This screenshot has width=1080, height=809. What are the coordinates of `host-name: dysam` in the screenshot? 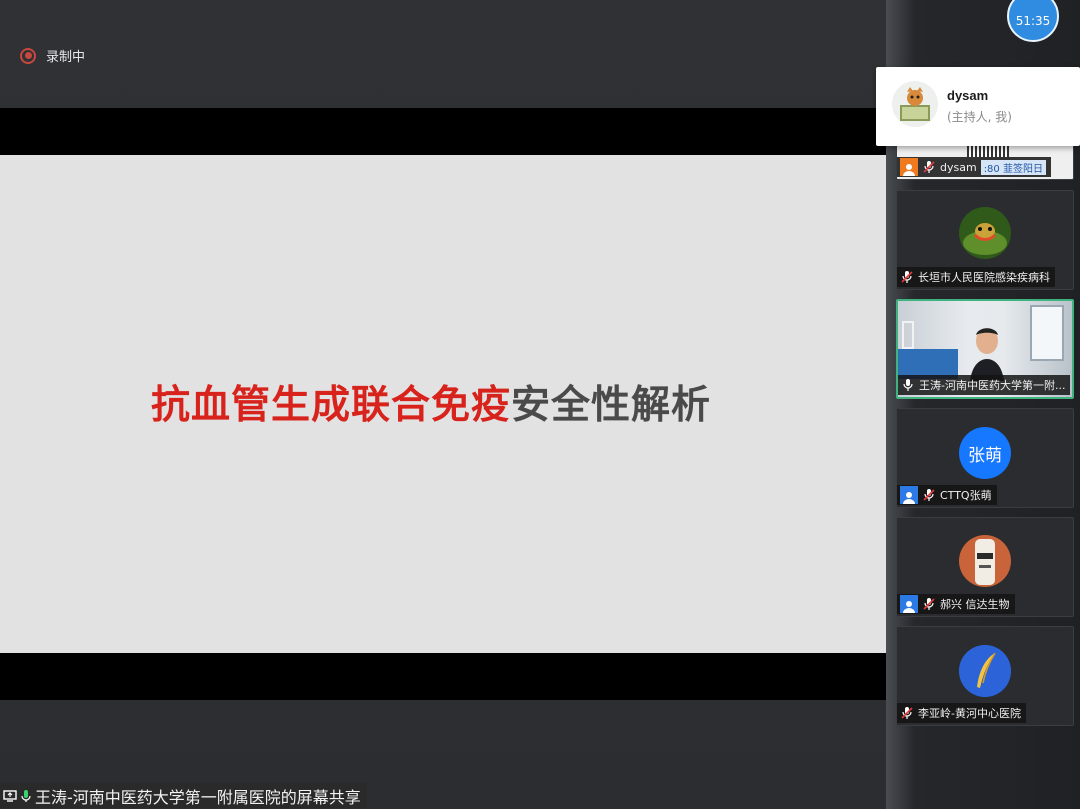 It's located at (968, 95).